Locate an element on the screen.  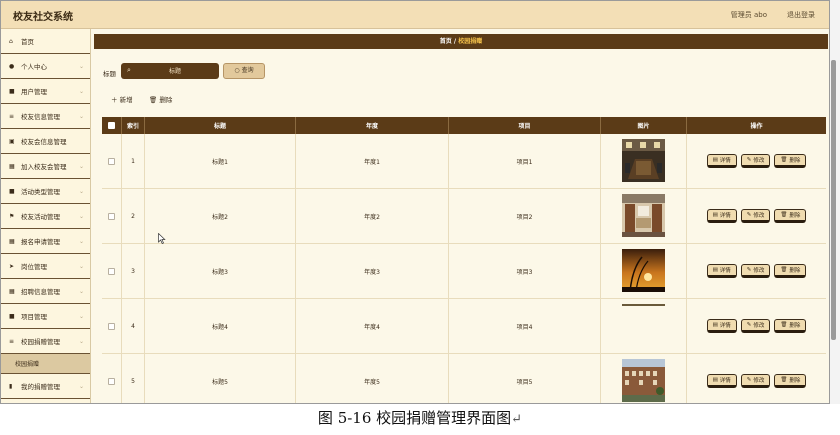
sidebar-item-6: ■ 活动类型管理 ⌄ is located at coordinates (45, 191).